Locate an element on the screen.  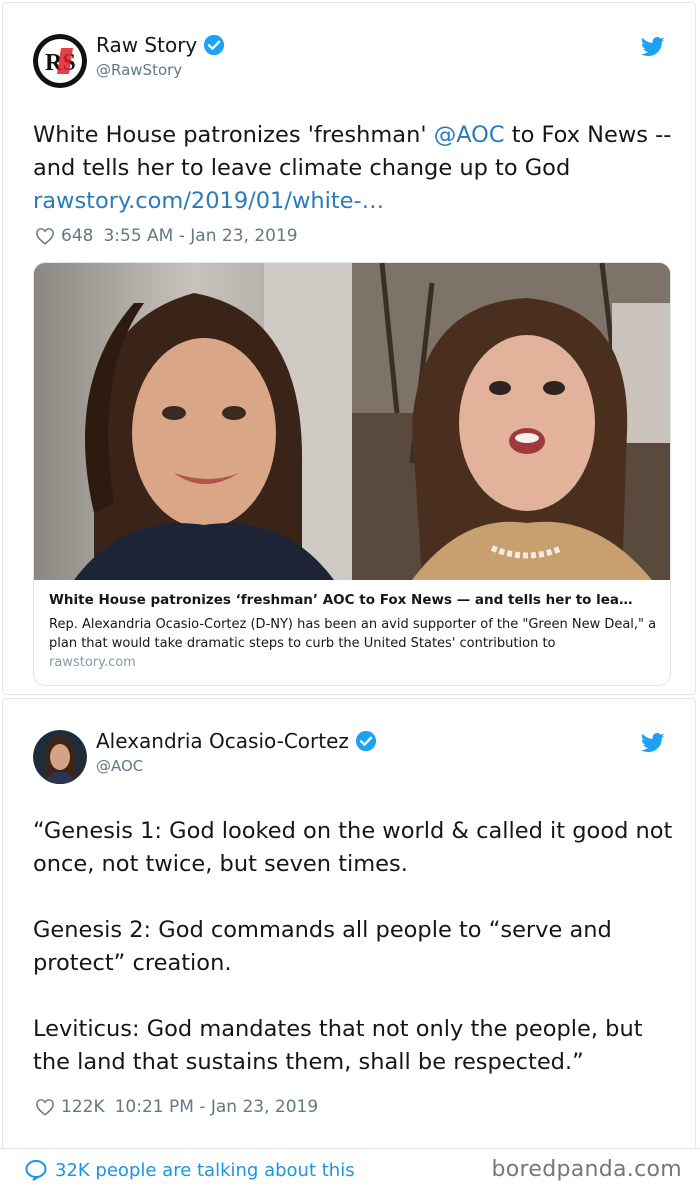
author-handle: @AOC is located at coordinates (119, 766).